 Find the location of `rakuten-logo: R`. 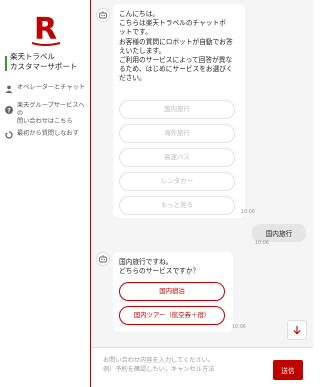

rakuten-logo: R is located at coordinates (45, 27).